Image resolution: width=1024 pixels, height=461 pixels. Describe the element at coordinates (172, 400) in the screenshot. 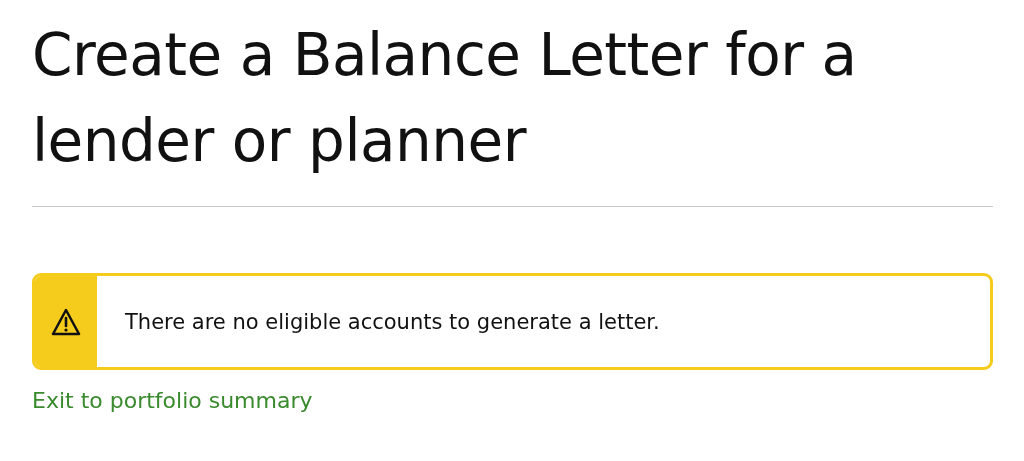

I see `exit-link: Exit to portfolio summary` at that location.